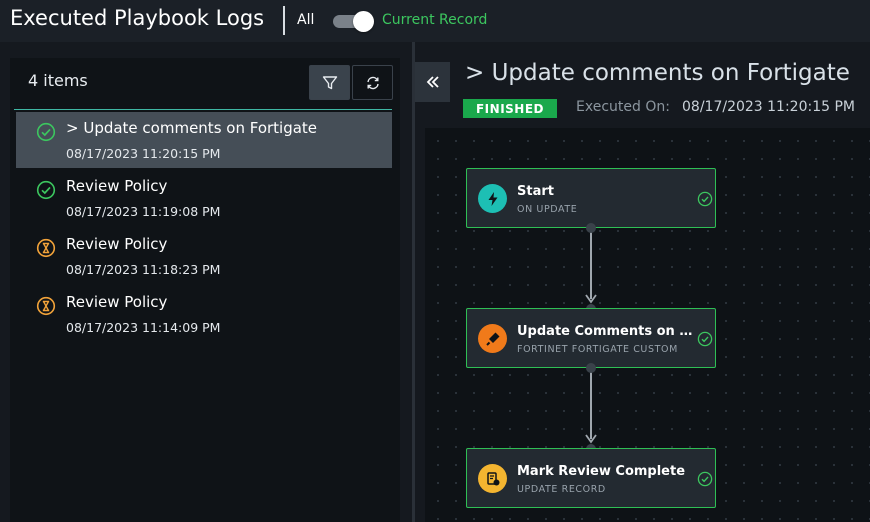 This screenshot has height=522, width=870. I want to click on connector-plug-icon, so click(492, 338).